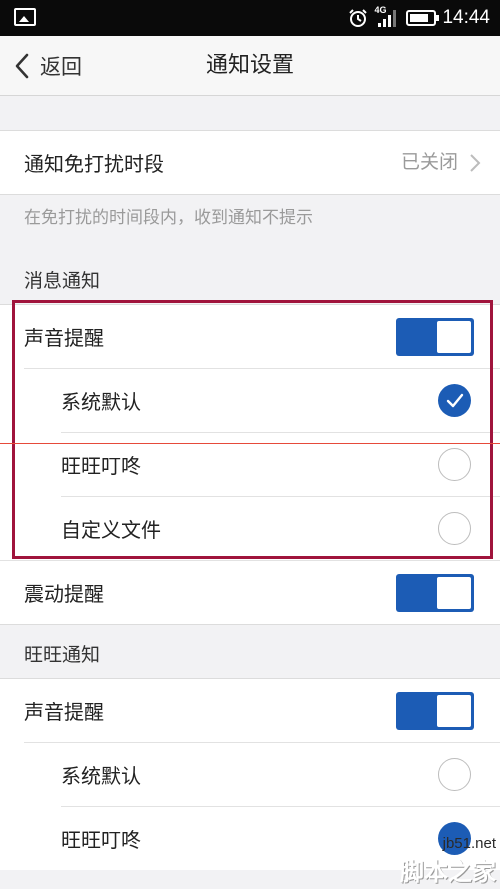 Image resolution: width=500 pixels, height=889 pixels. What do you see at coordinates (64, 594) in the screenshot?
I see `message-vibrate-label: 震动提醒` at bounding box center [64, 594].